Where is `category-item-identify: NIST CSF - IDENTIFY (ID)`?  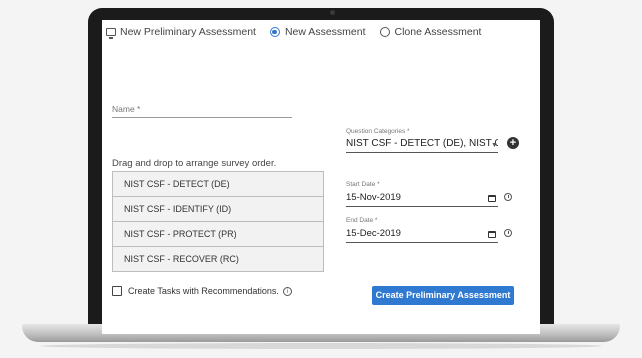
category-item-identify: NIST CSF - IDENTIFY (ID) is located at coordinates (218, 209).